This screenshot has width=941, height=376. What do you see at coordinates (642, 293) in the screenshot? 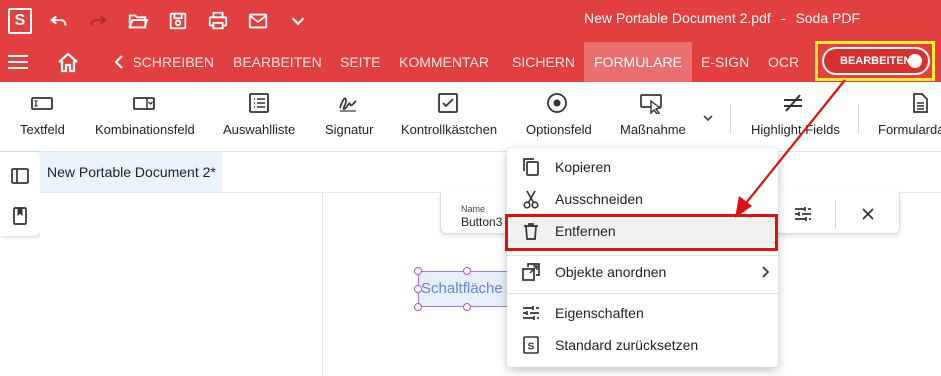
I see `menu-separator` at bounding box center [642, 293].